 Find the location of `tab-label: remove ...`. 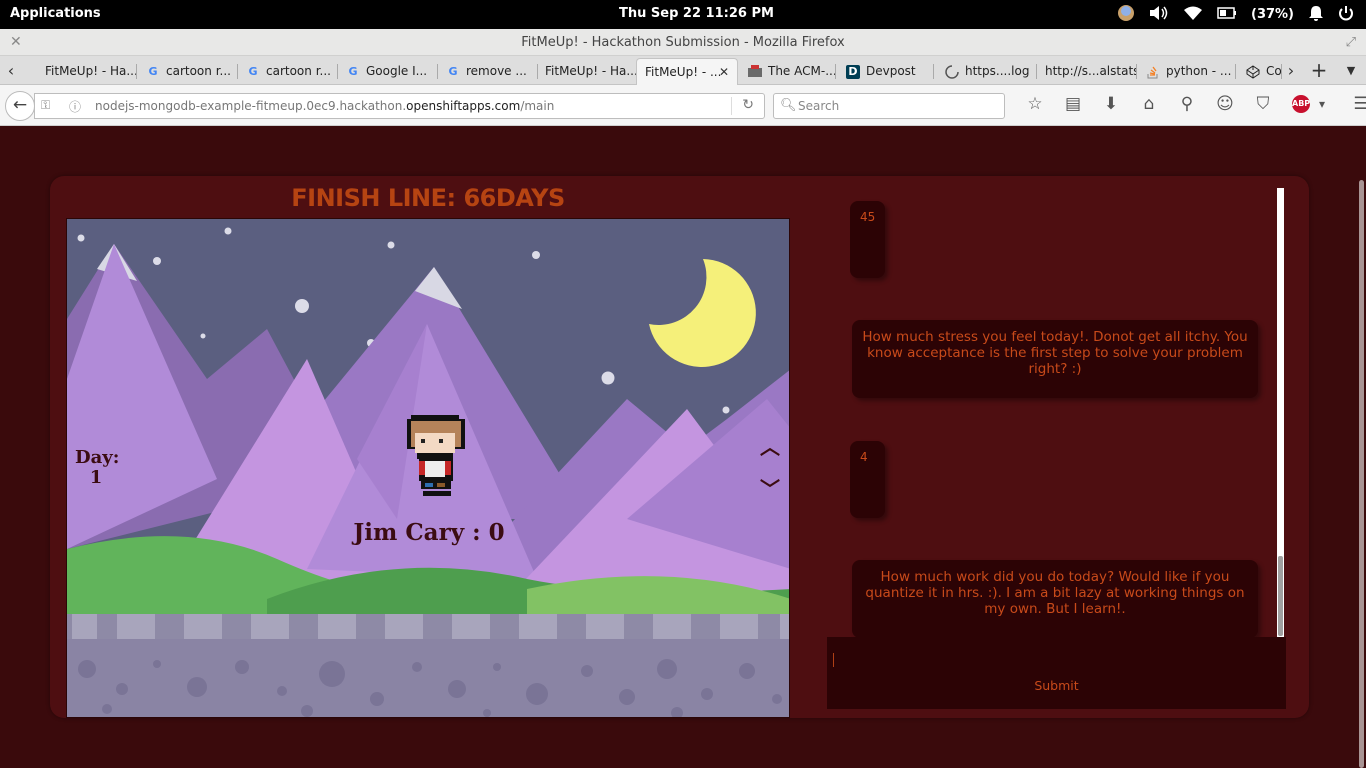

tab-label: remove ... is located at coordinates (496, 71).